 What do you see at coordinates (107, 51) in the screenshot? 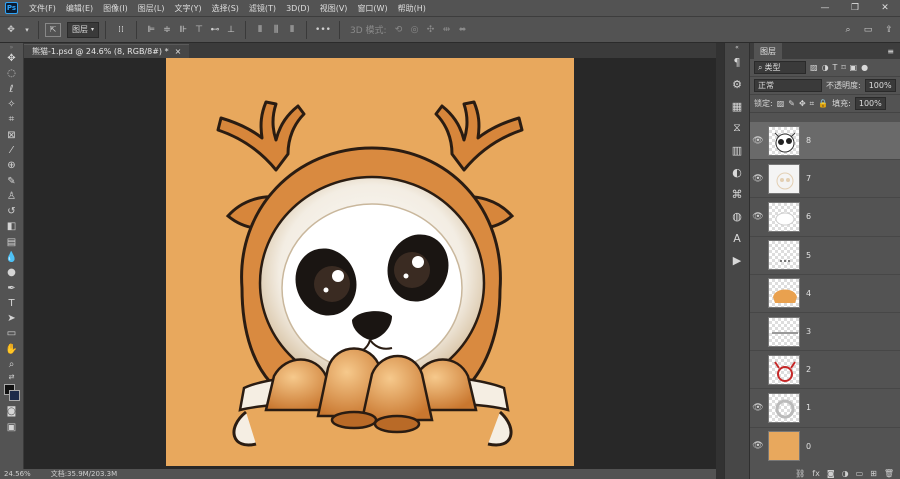
I see `document-tab: 熊猫-1.psd @ 24.6% (8, RGB/8#) * ×` at bounding box center [107, 51].